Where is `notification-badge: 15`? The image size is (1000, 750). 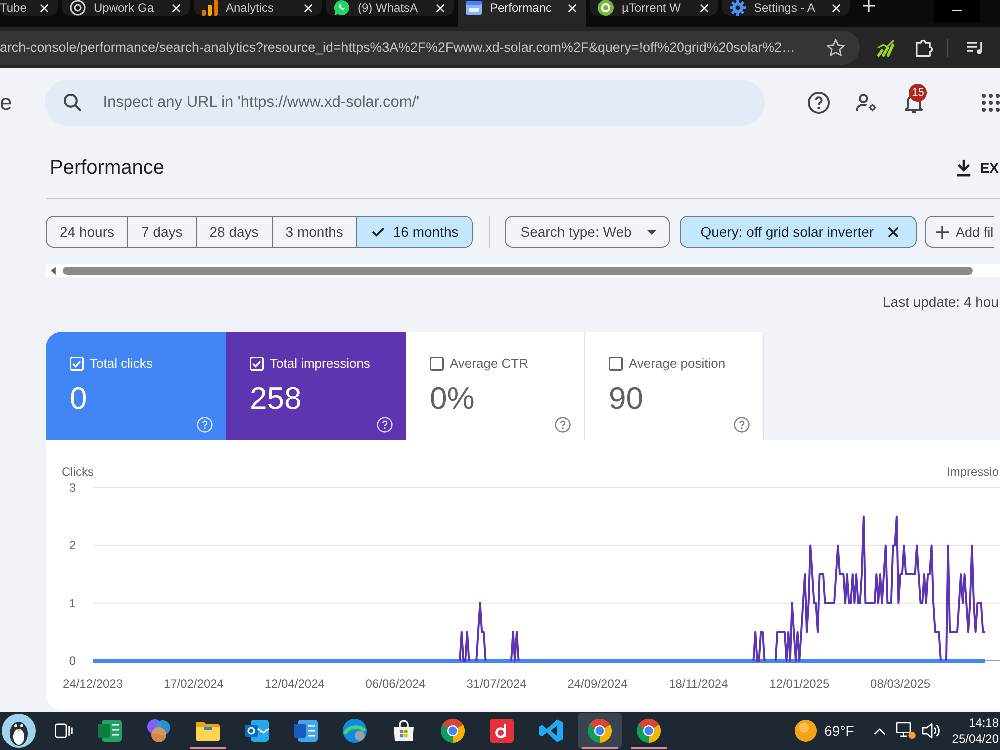 notification-badge: 15 is located at coordinates (918, 93).